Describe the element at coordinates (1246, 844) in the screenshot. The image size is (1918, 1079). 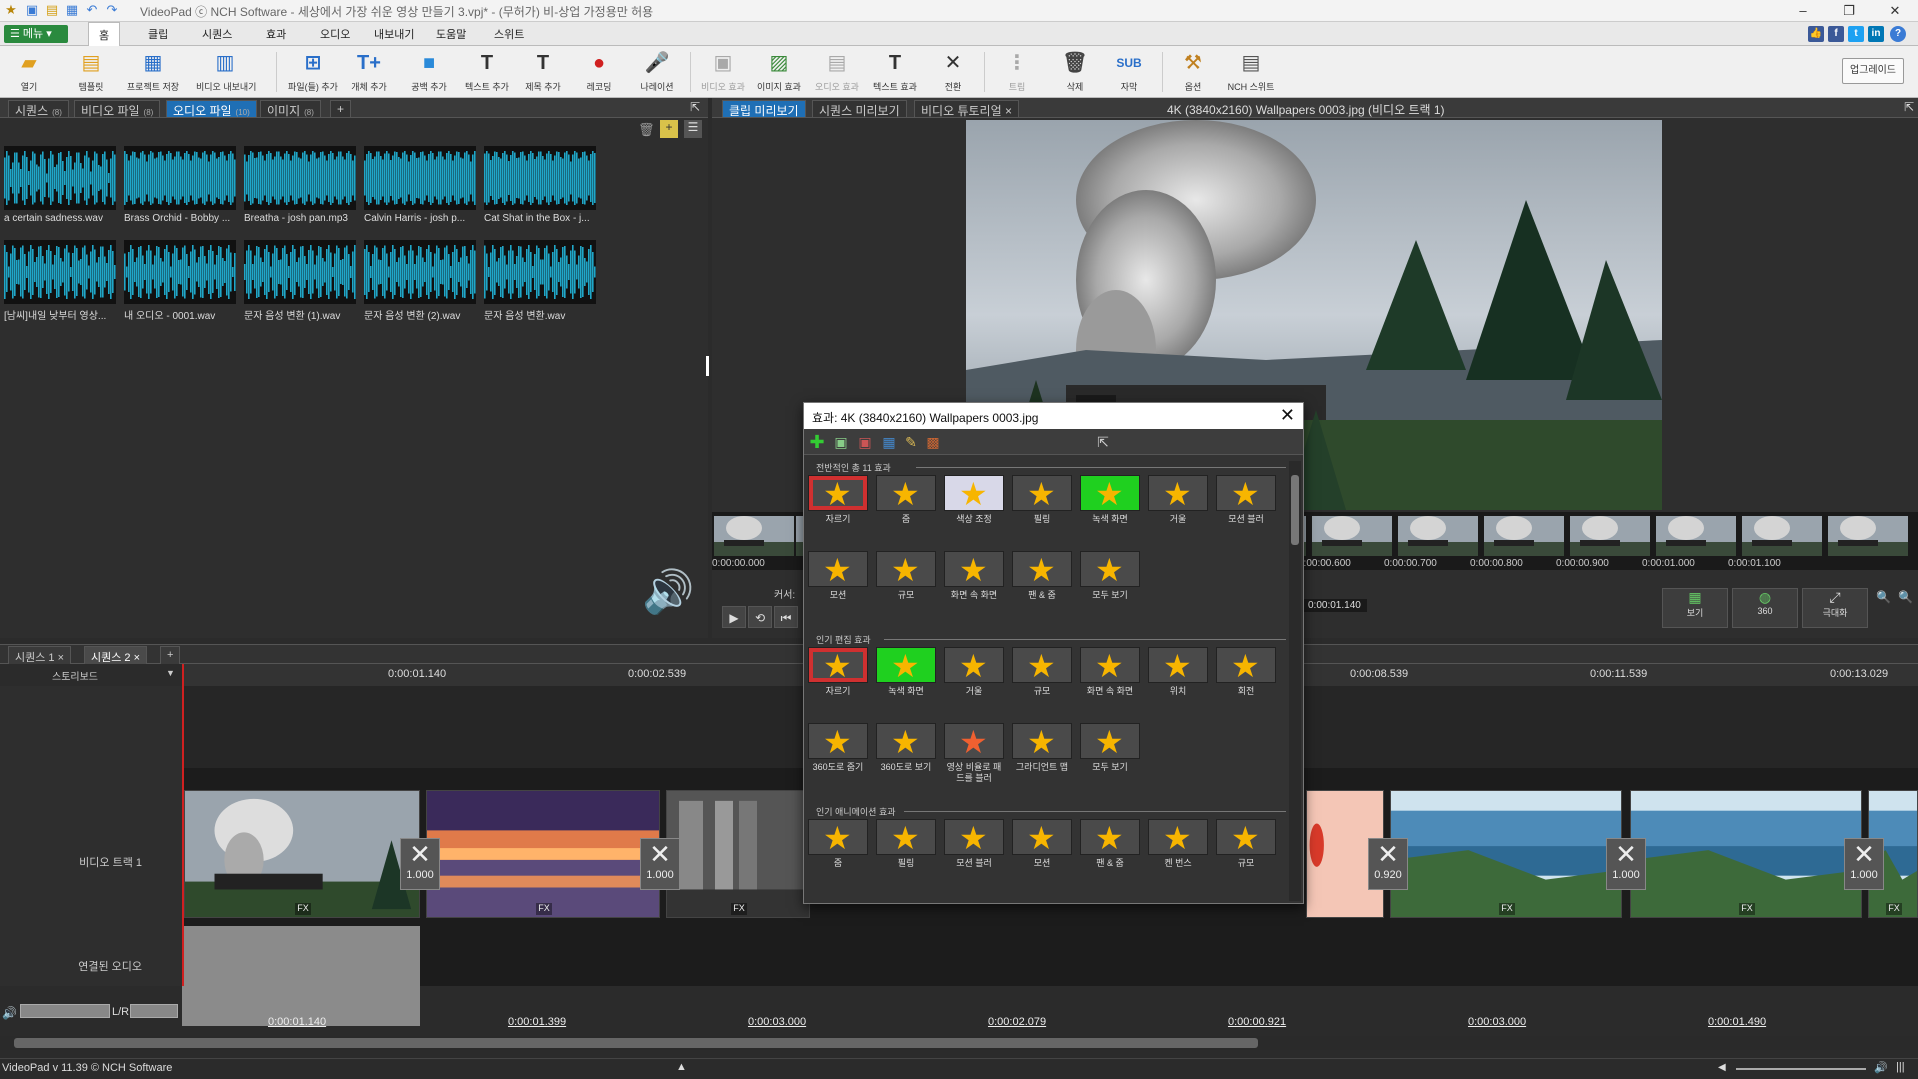
I see `effect-item: ★ 규모` at that location.